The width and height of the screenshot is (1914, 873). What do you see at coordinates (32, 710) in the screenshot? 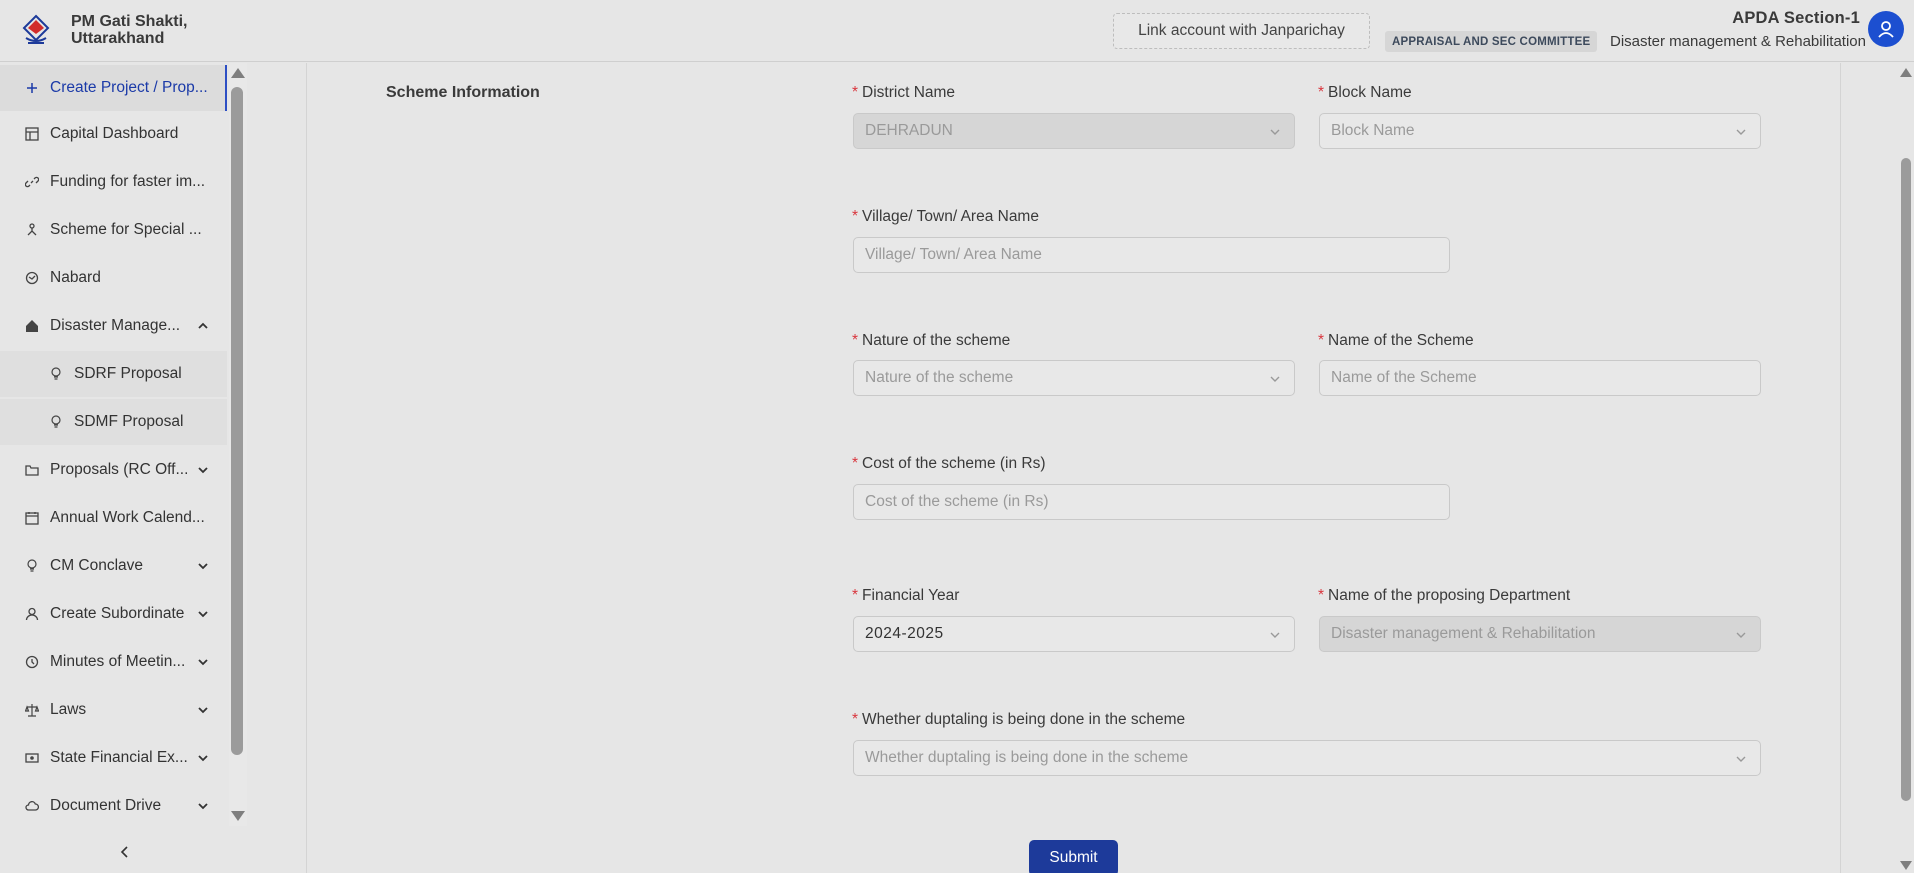
I see `scale-icon` at bounding box center [32, 710].